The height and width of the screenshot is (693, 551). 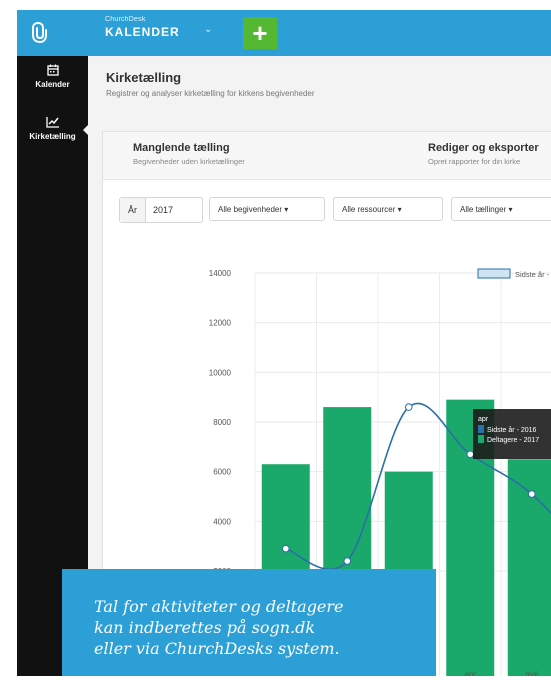 I want to click on point-feb, so click(x=347, y=561).